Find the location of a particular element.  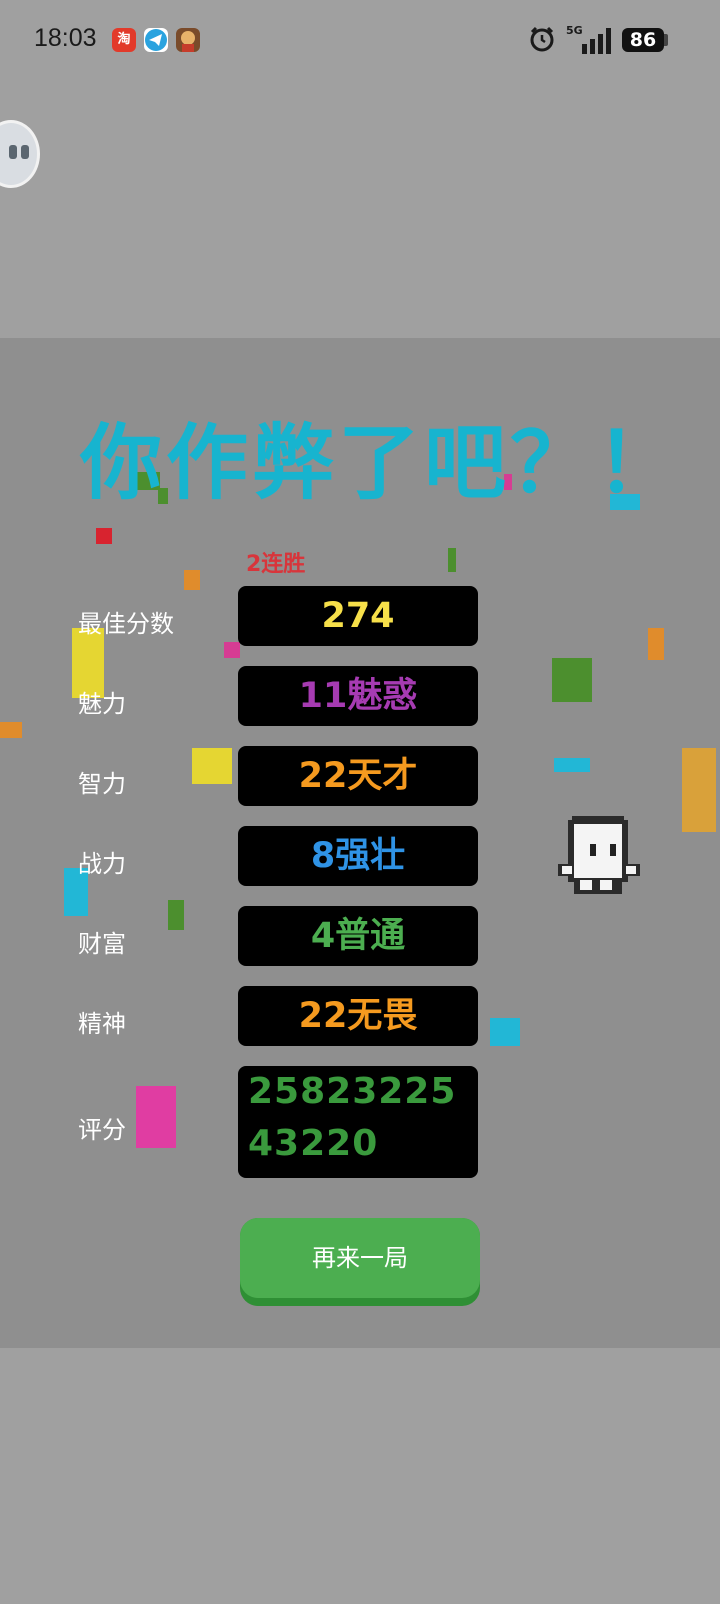

battery-indicator: 86 is located at coordinates (643, 40).